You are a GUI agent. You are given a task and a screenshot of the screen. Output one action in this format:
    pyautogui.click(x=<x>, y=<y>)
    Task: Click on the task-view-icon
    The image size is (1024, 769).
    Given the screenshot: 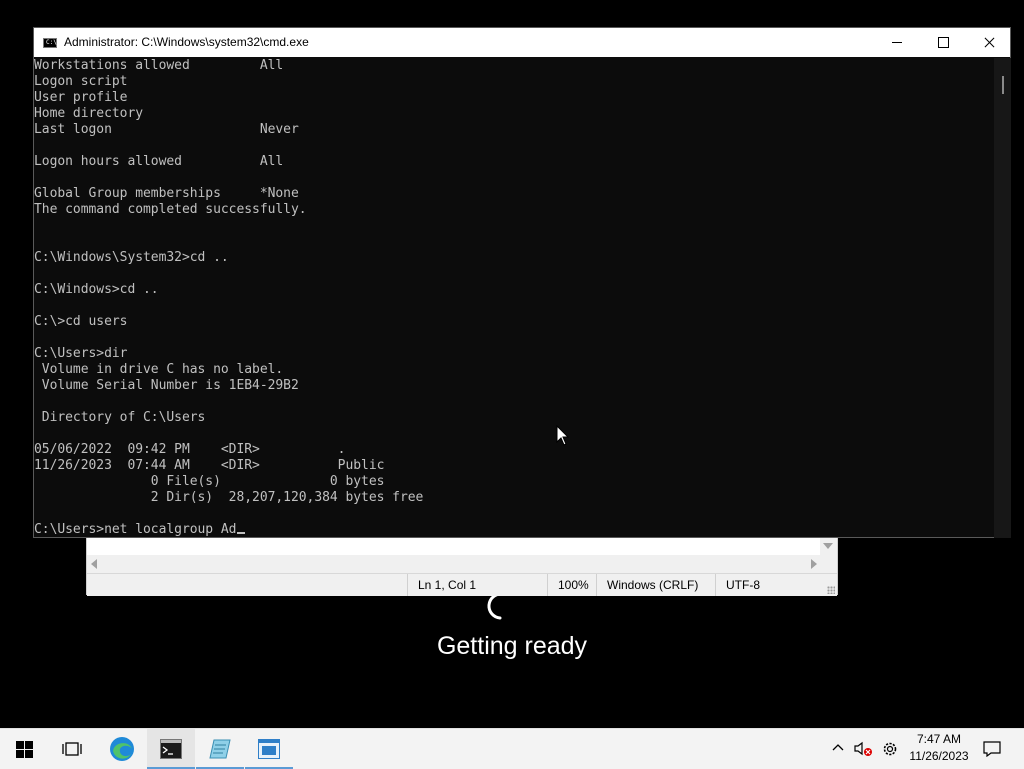 What is the action you would take?
    pyautogui.click(x=72, y=749)
    